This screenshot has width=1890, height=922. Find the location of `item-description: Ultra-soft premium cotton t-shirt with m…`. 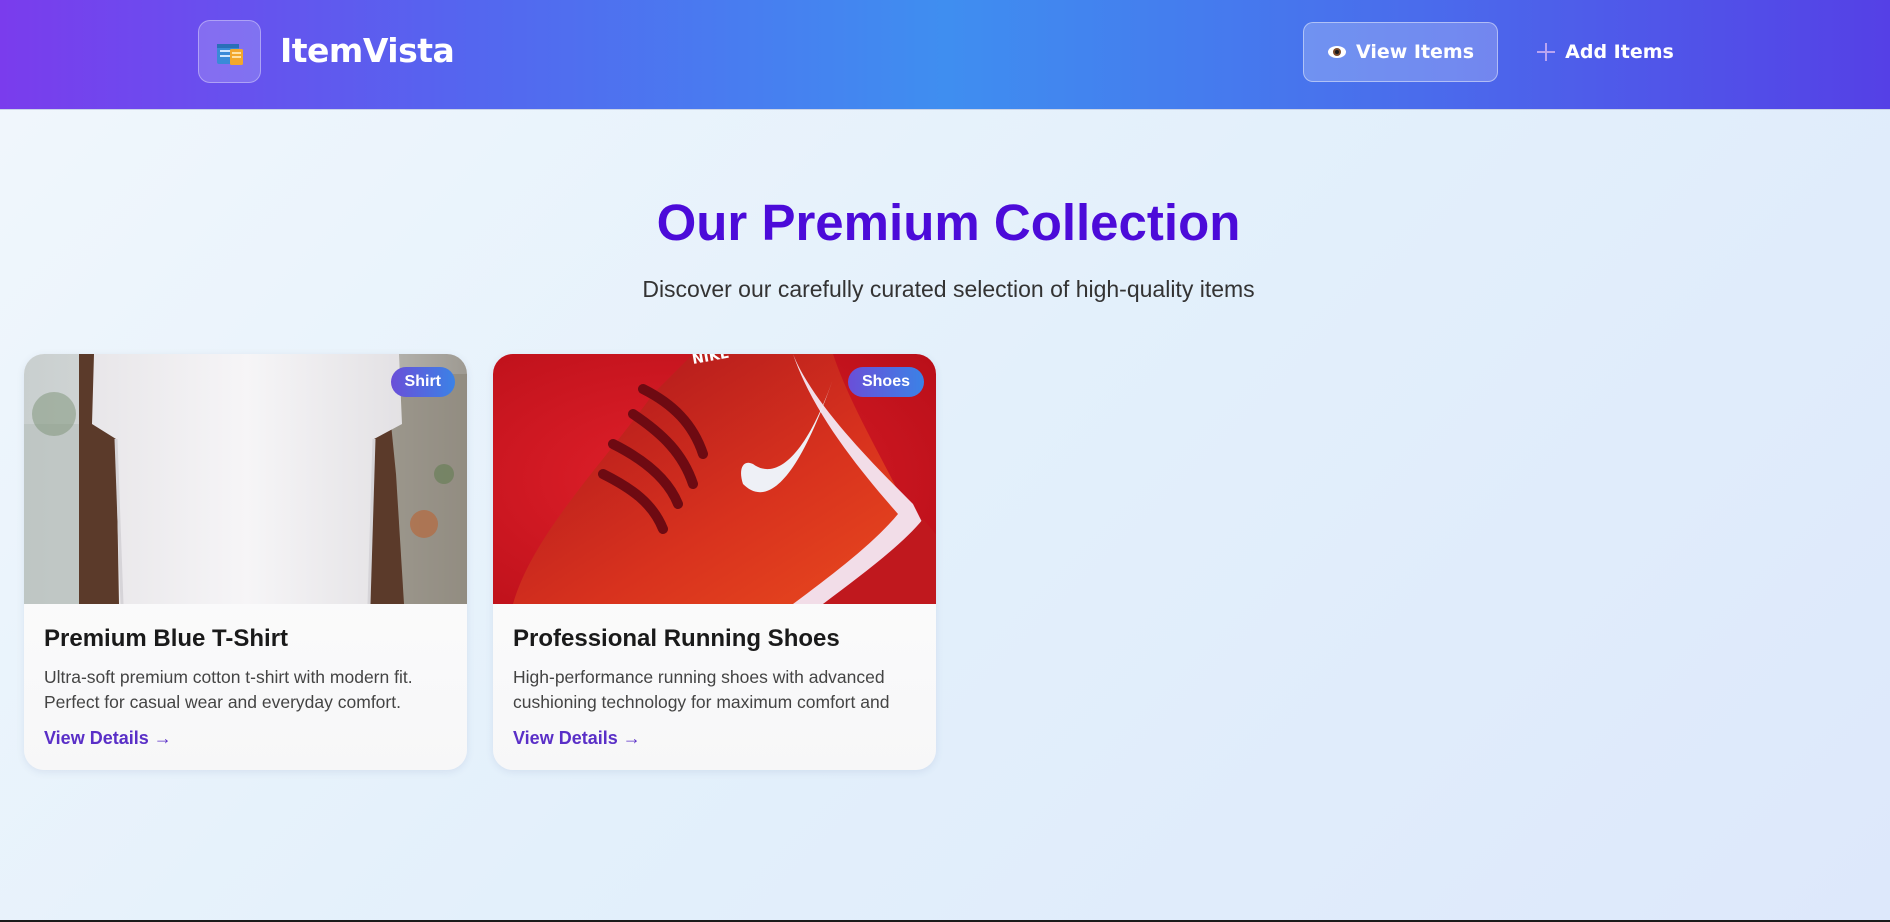

item-description: Ultra-soft premium cotton t-shirt with m… is located at coordinates (228, 689).